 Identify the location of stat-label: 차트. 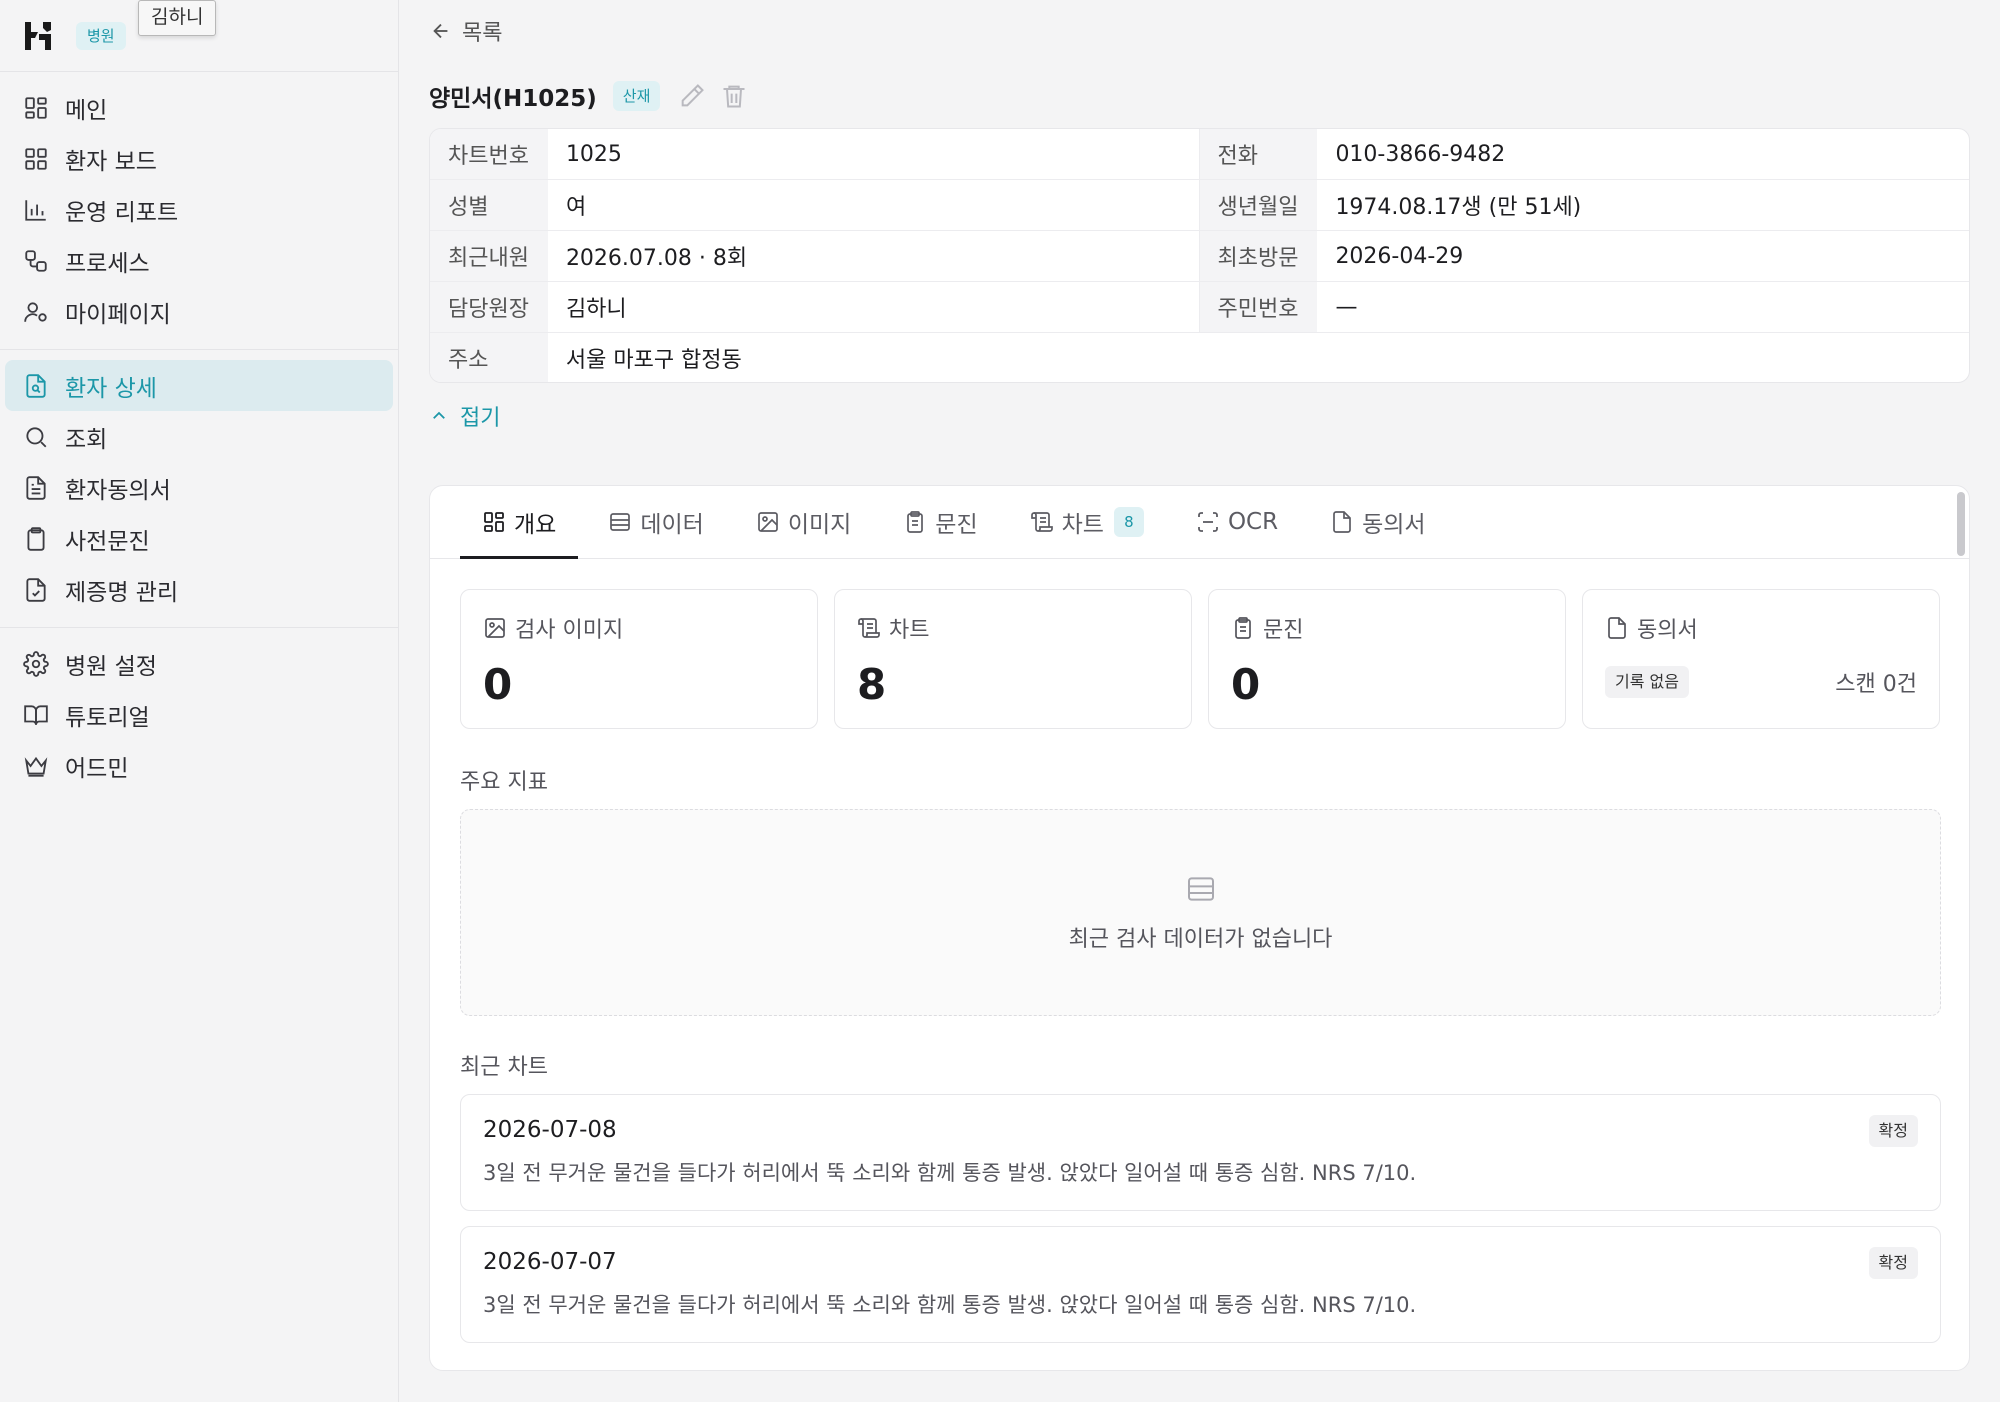
(909, 630).